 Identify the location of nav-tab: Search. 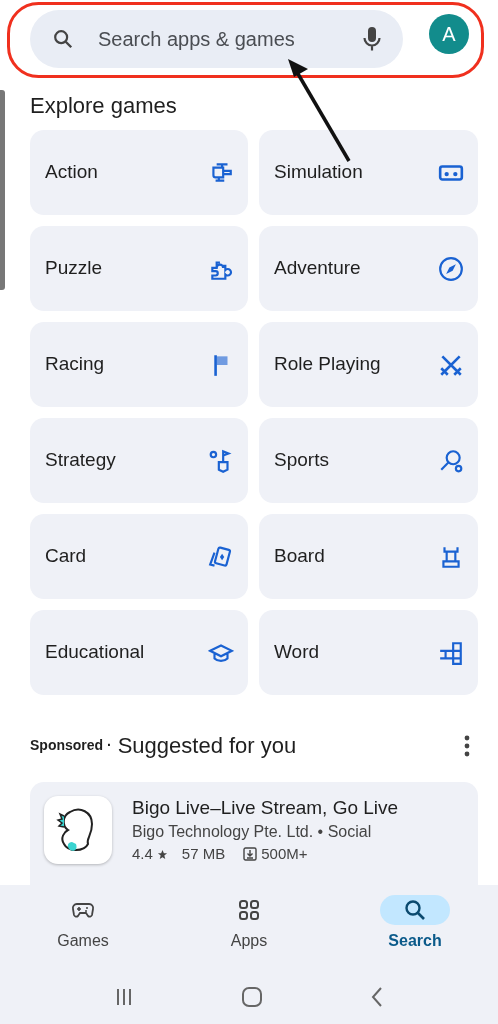
(415, 924).